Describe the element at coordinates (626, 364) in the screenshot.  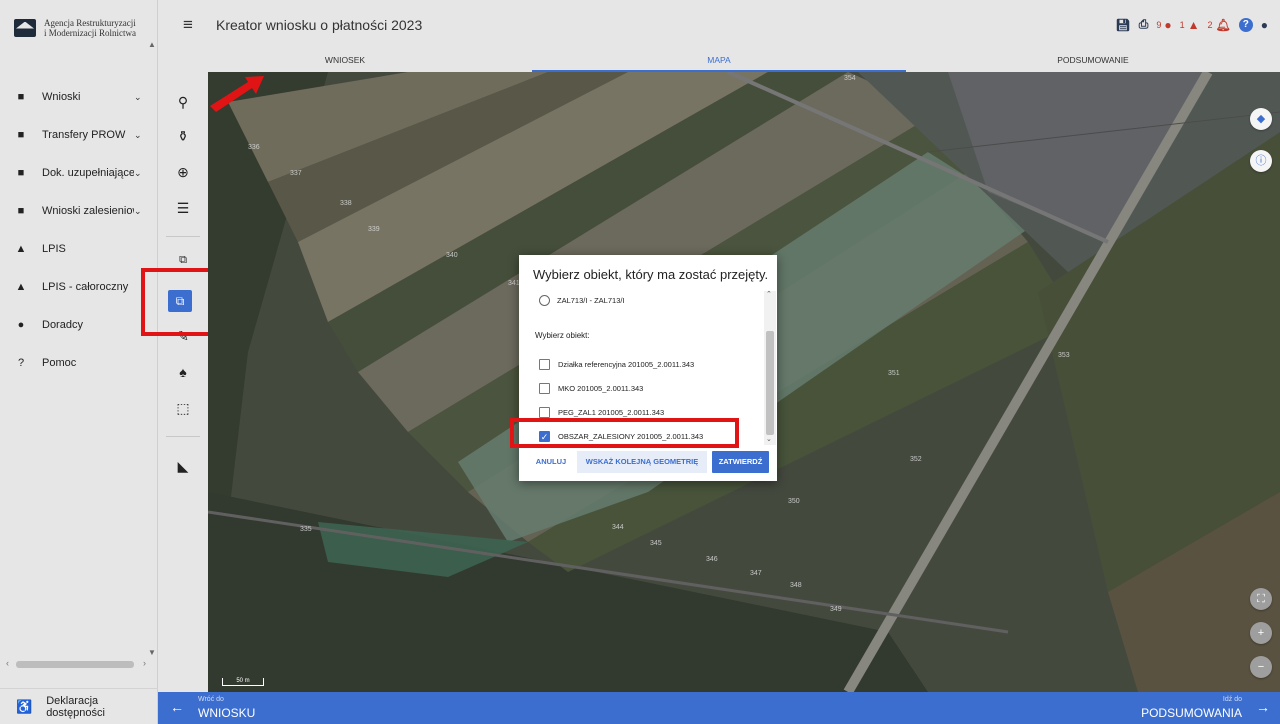
I see `checkbox-option-label: Działka referencyjna 201005_2.0011.343` at that location.